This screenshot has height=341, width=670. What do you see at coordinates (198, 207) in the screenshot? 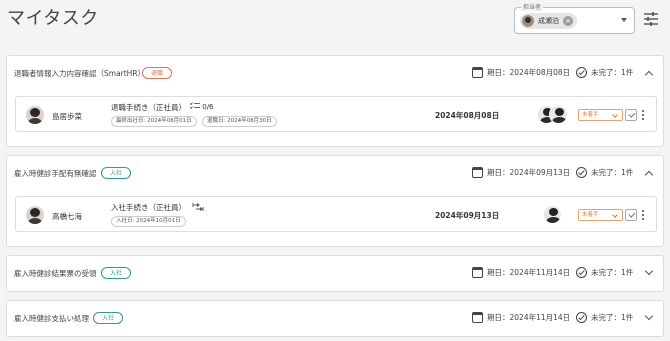
I see `sequence-icon` at bounding box center [198, 207].